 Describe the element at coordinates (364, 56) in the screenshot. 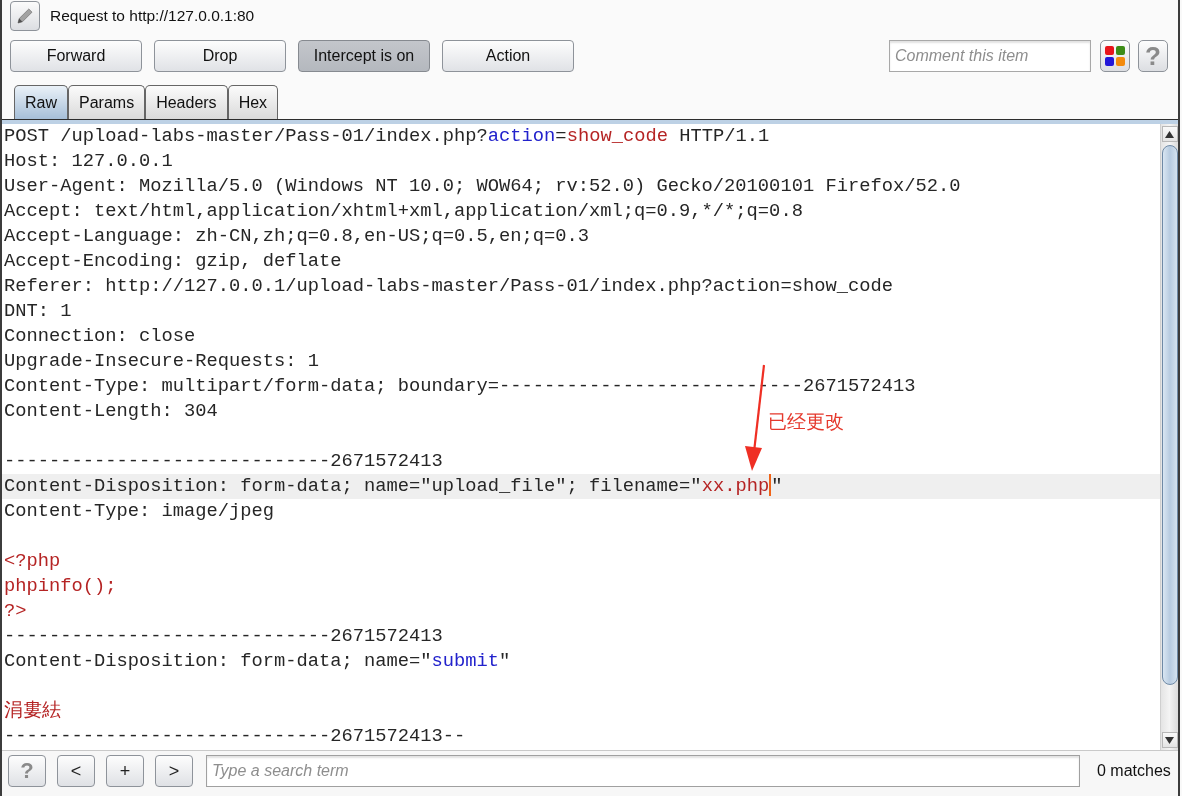

I see `toggle-button: Intercept is on` at that location.